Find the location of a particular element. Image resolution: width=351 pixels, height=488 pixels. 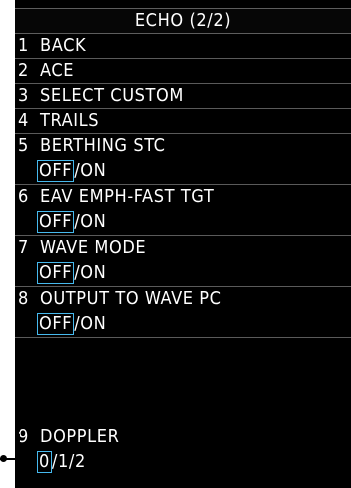

menu-item-label: WAVE MODE is located at coordinates (93, 247).